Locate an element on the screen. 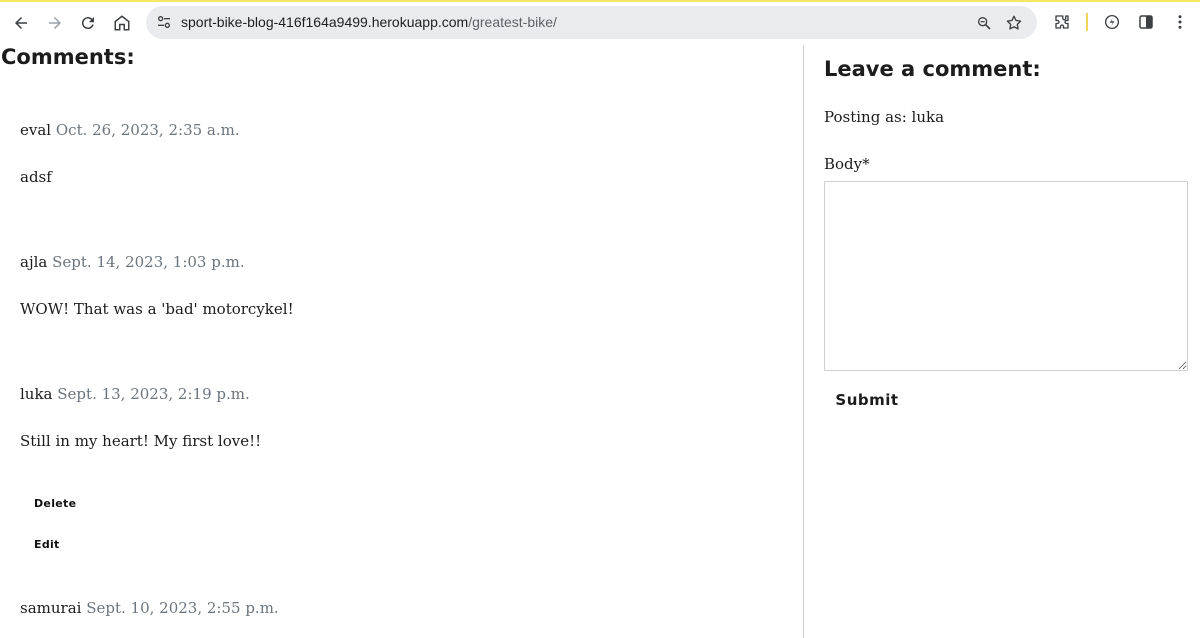 The image size is (1200, 638). side-panel-icon is located at coordinates (1146, 22).